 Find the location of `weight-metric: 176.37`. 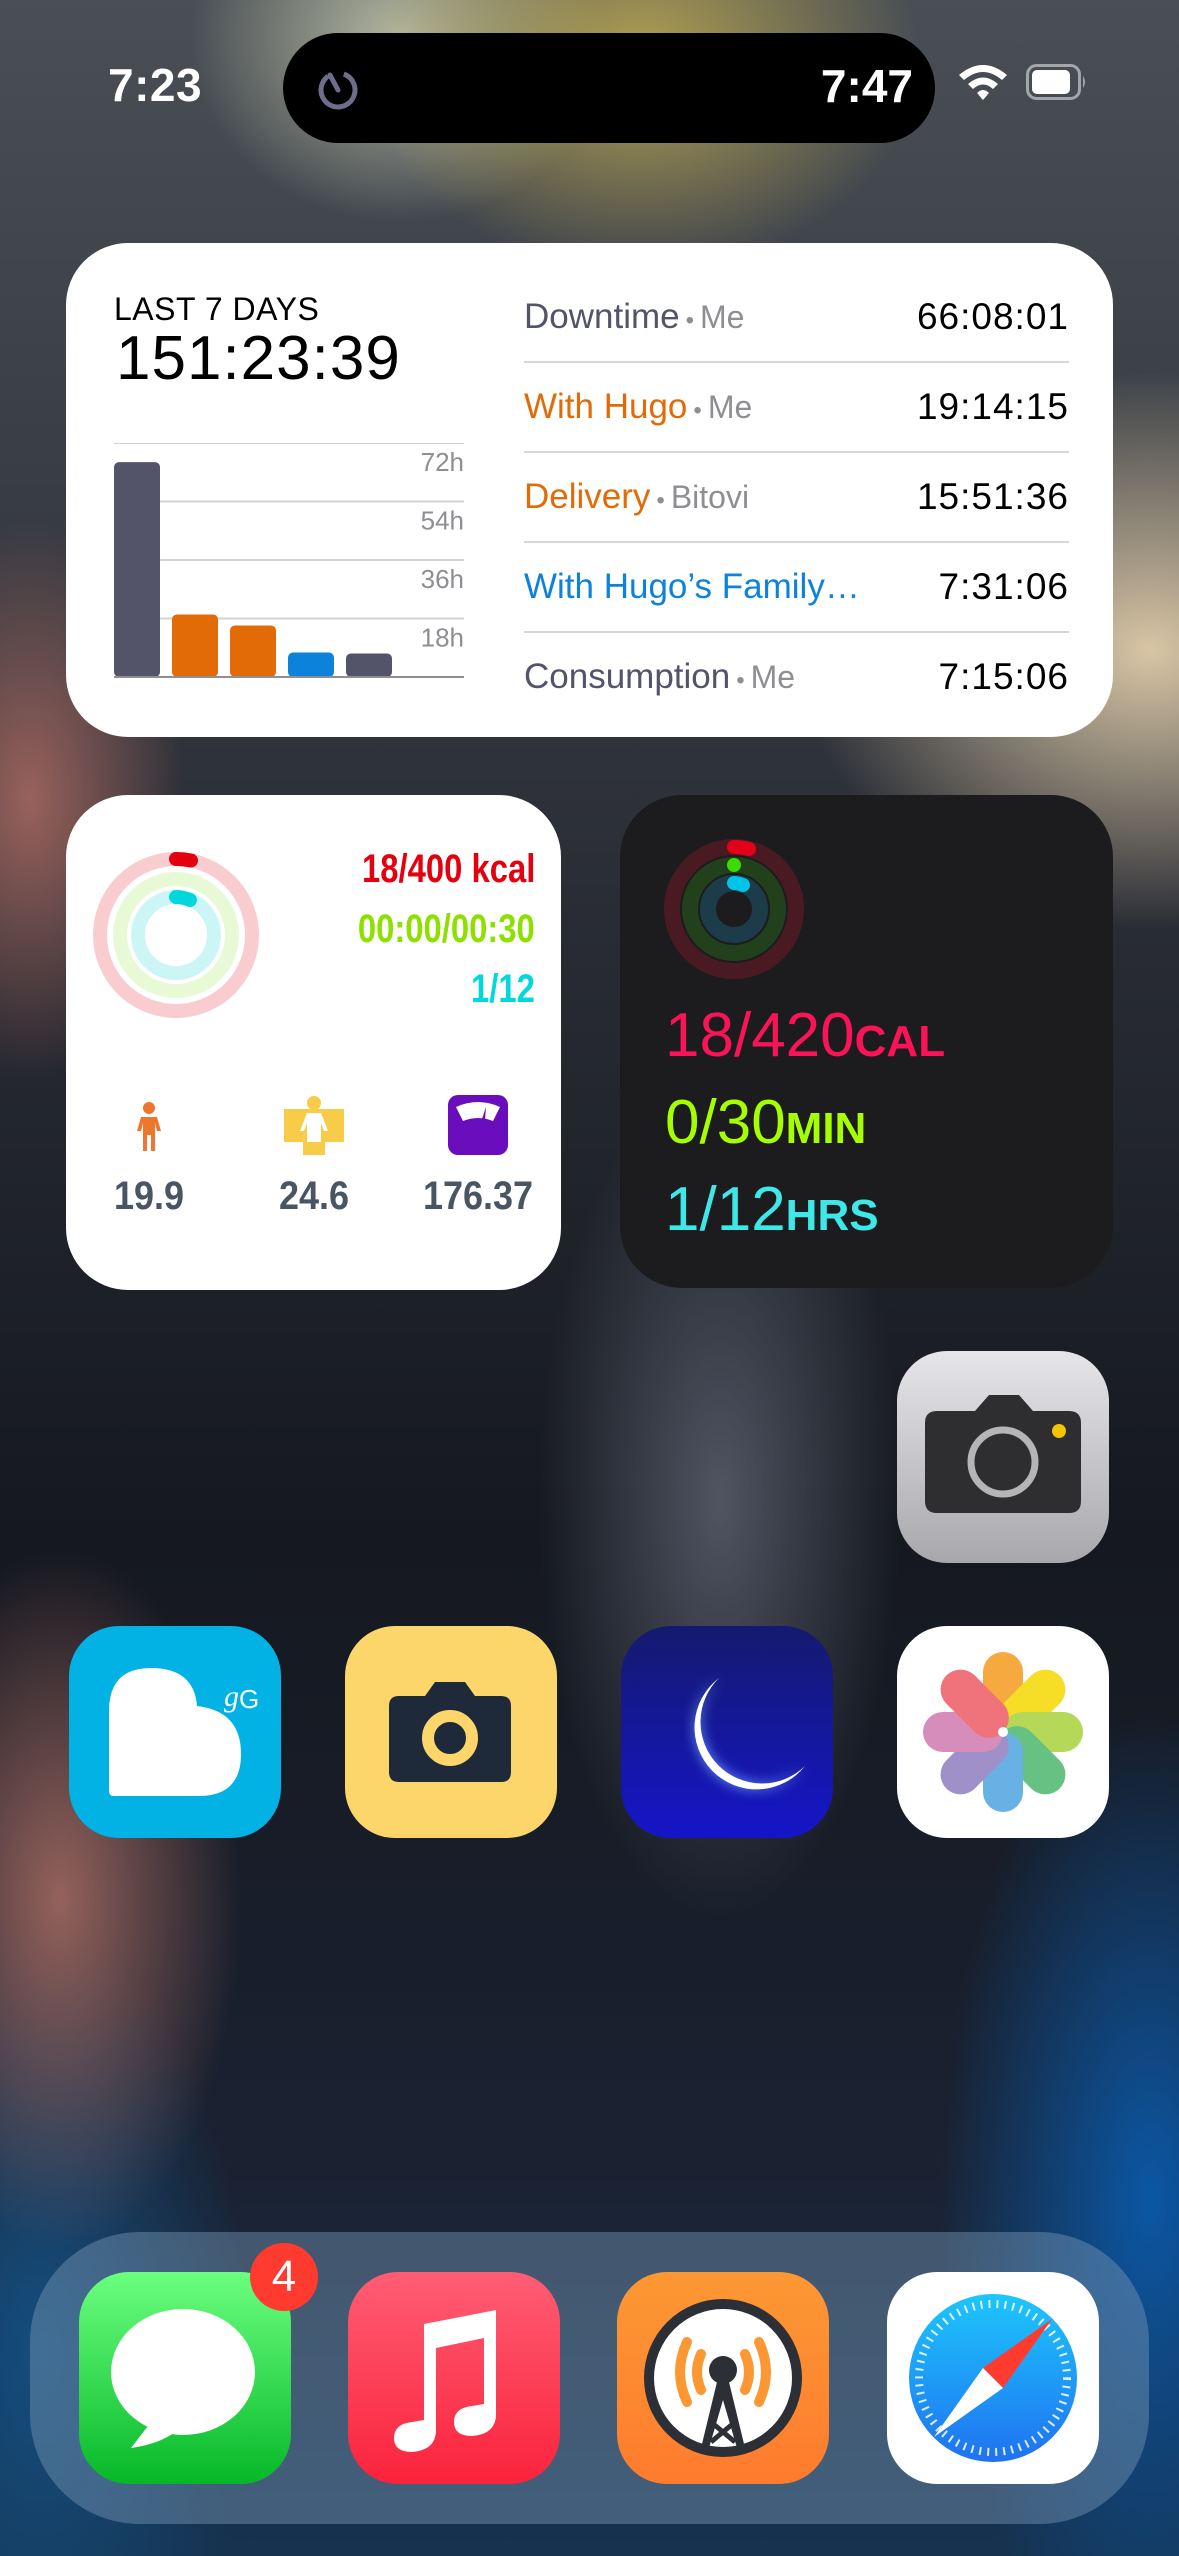

weight-metric: 176.37 is located at coordinates (478, 1157).